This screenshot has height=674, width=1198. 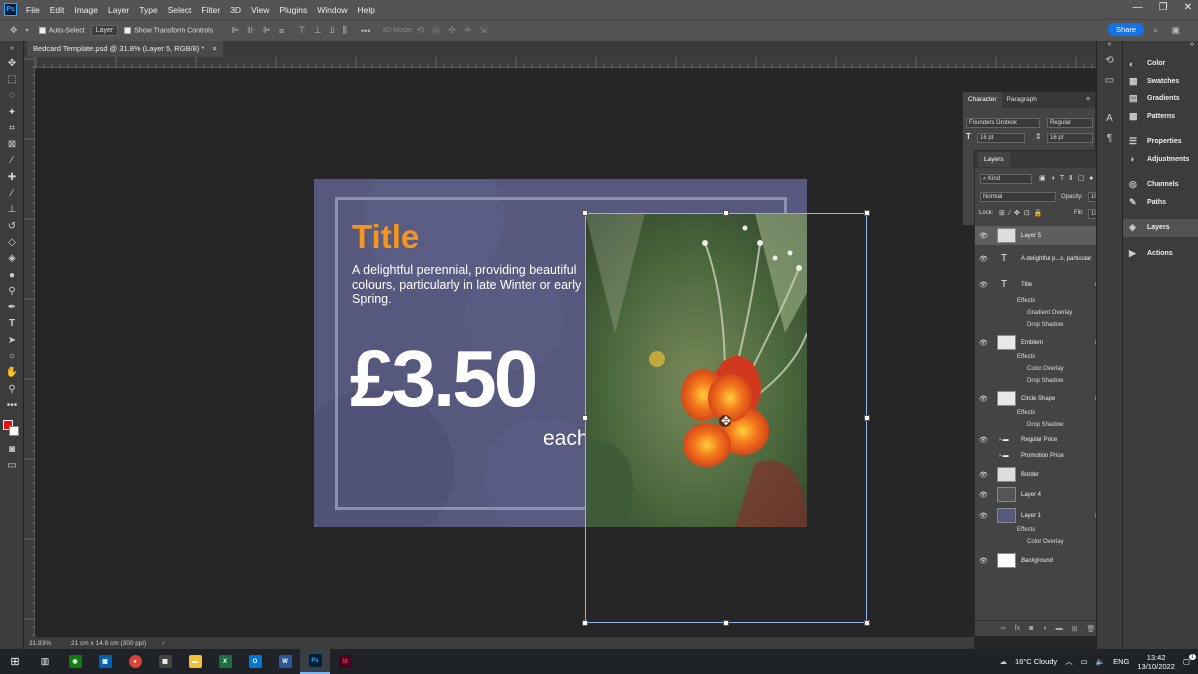 What do you see at coordinates (1043, 398) in the screenshot?
I see `layer-row-circle-shape: 👁 Circle Shape fx` at bounding box center [1043, 398].